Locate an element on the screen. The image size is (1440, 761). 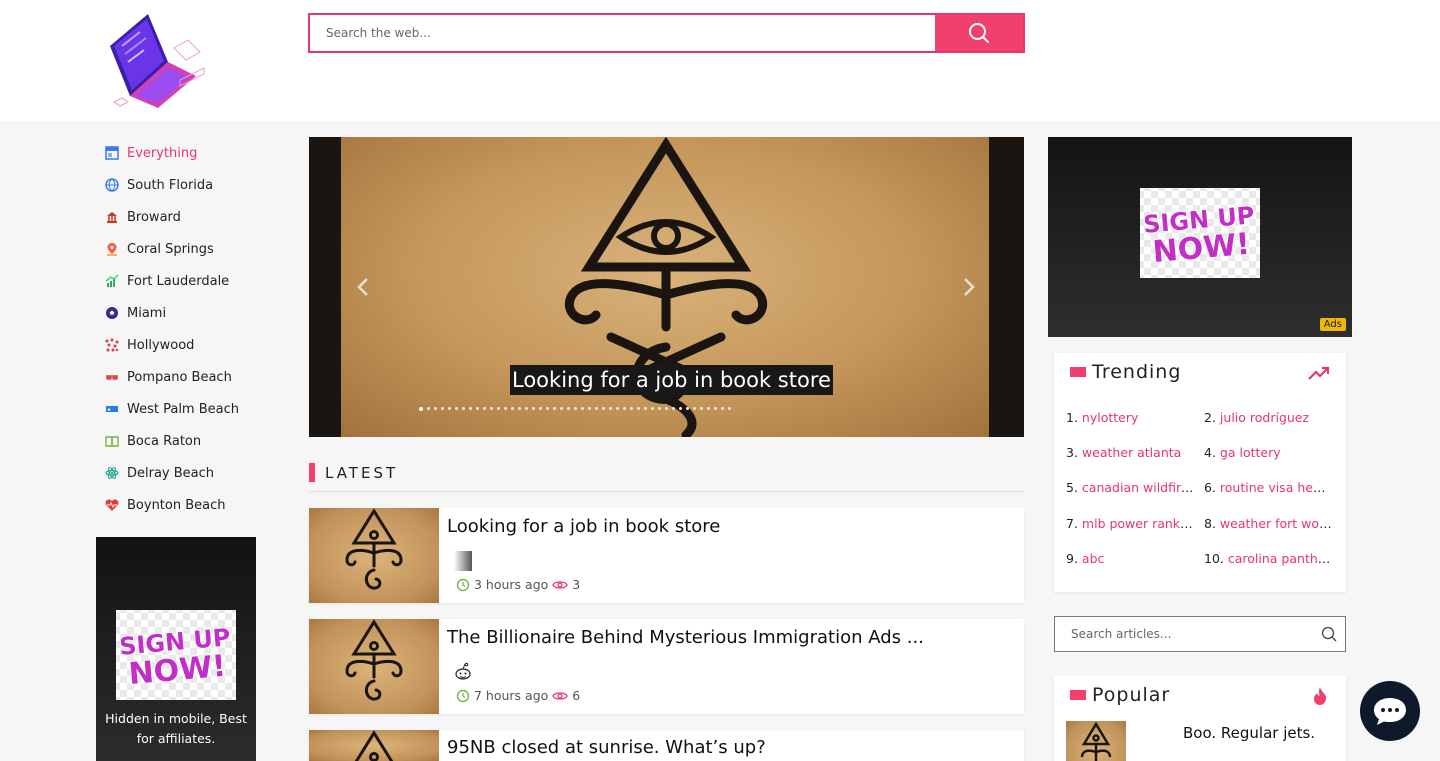
sidebar-item-label: Broward is located at coordinates (154, 217).